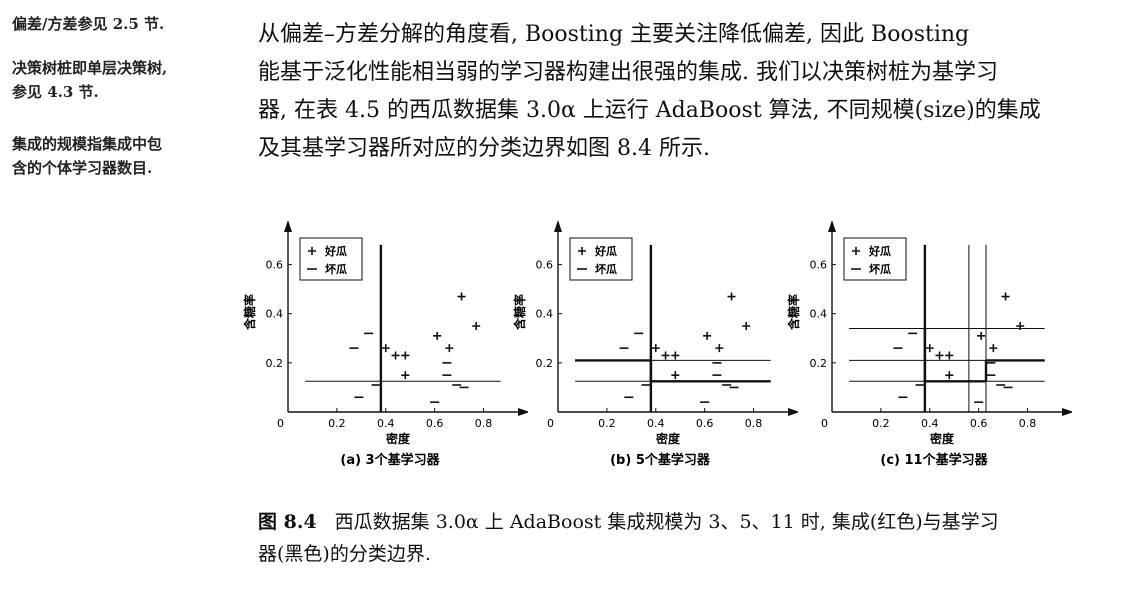 This screenshot has width=1141, height=608. What do you see at coordinates (88, 24) in the screenshot?
I see `margin-note-line: 偏差/方差参见 2.5 节.` at bounding box center [88, 24].